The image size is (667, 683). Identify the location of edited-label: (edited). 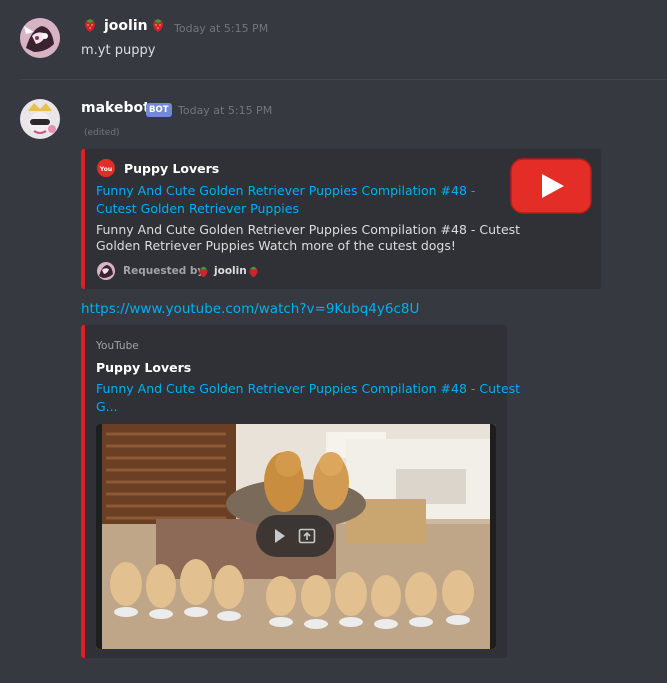
(102, 133).